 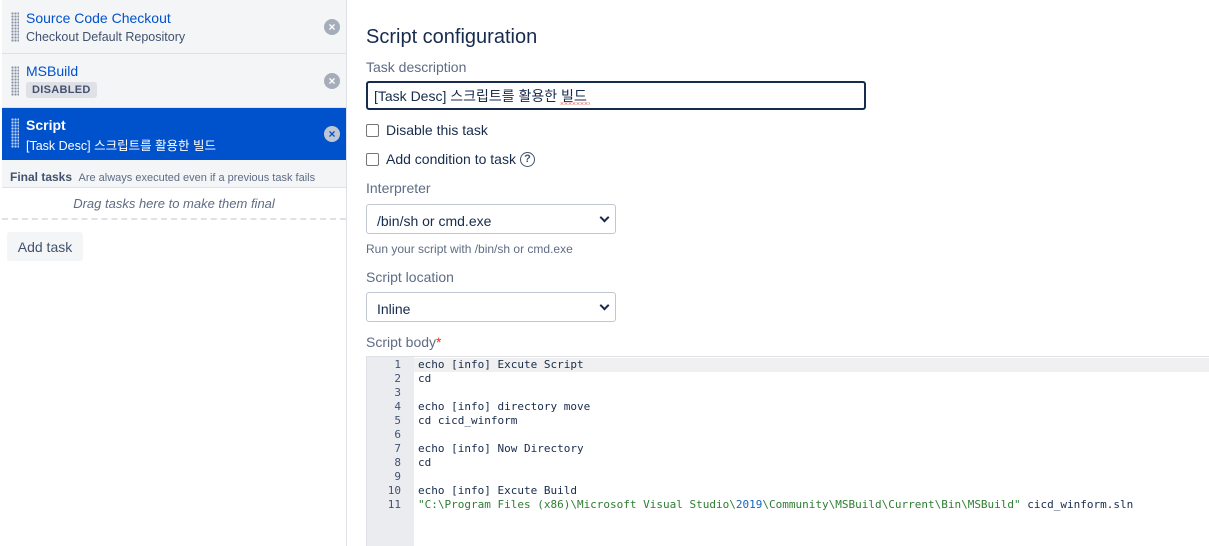 What do you see at coordinates (437, 130) in the screenshot?
I see `disable-task-label: Disable this task` at bounding box center [437, 130].